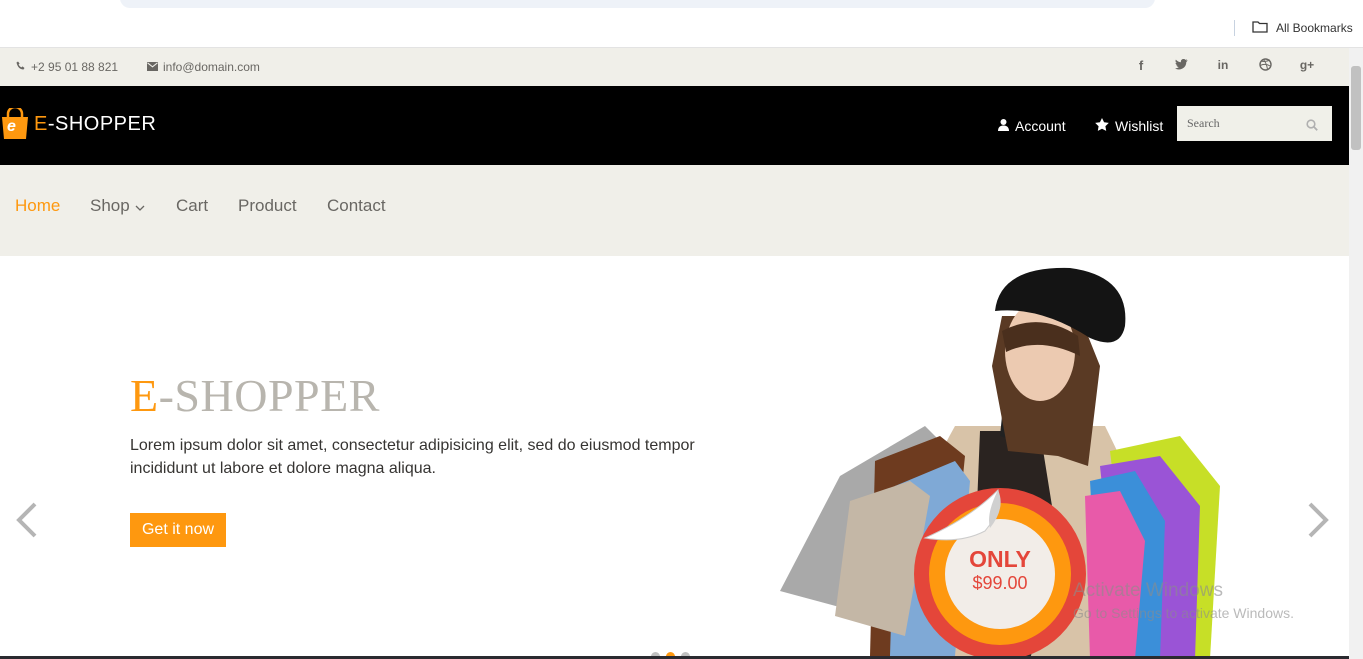 Image resolution: width=1363 pixels, height=659 pixels. I want to click on logo-wordmark-rest: -SHOPPER, so click(102, 123).